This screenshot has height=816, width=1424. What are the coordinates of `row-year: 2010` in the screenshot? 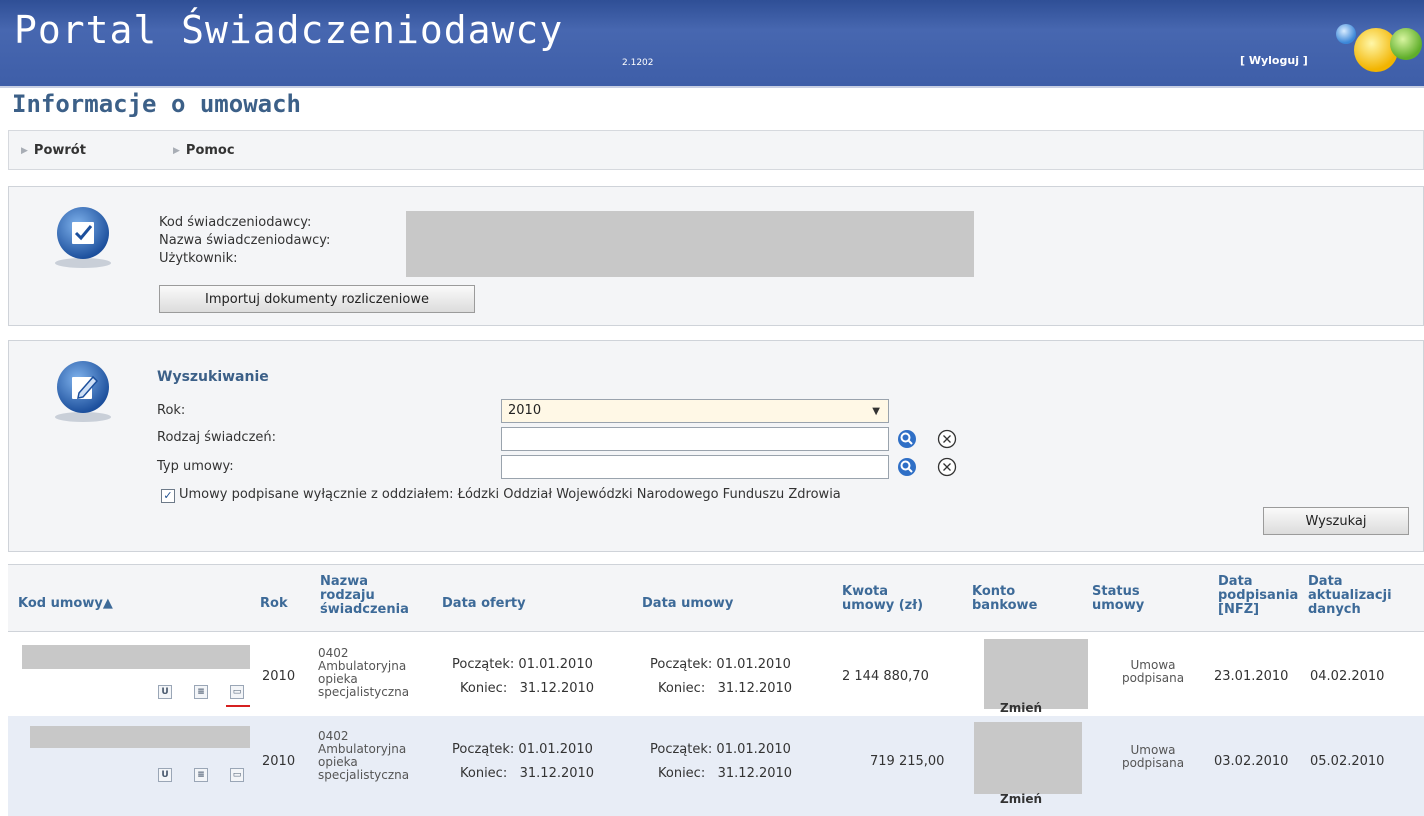 It's located at (279, 676).